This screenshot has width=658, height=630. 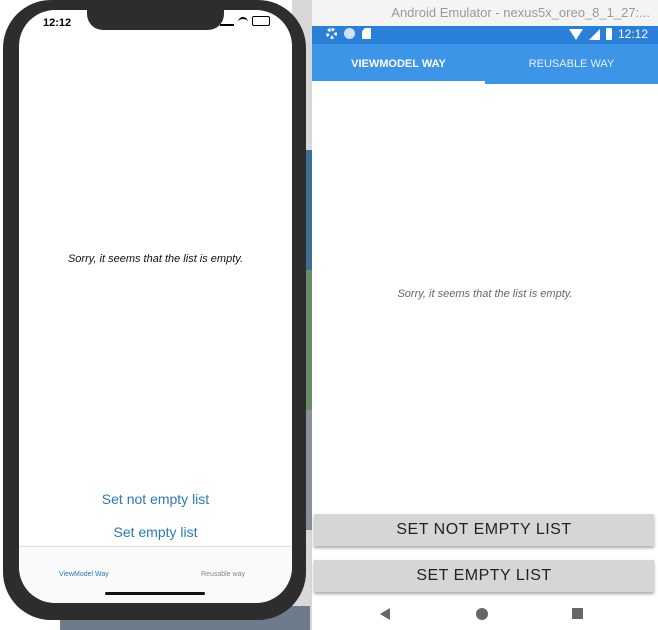 I want to click on sd-card-icon, so click(x=366, y=33).